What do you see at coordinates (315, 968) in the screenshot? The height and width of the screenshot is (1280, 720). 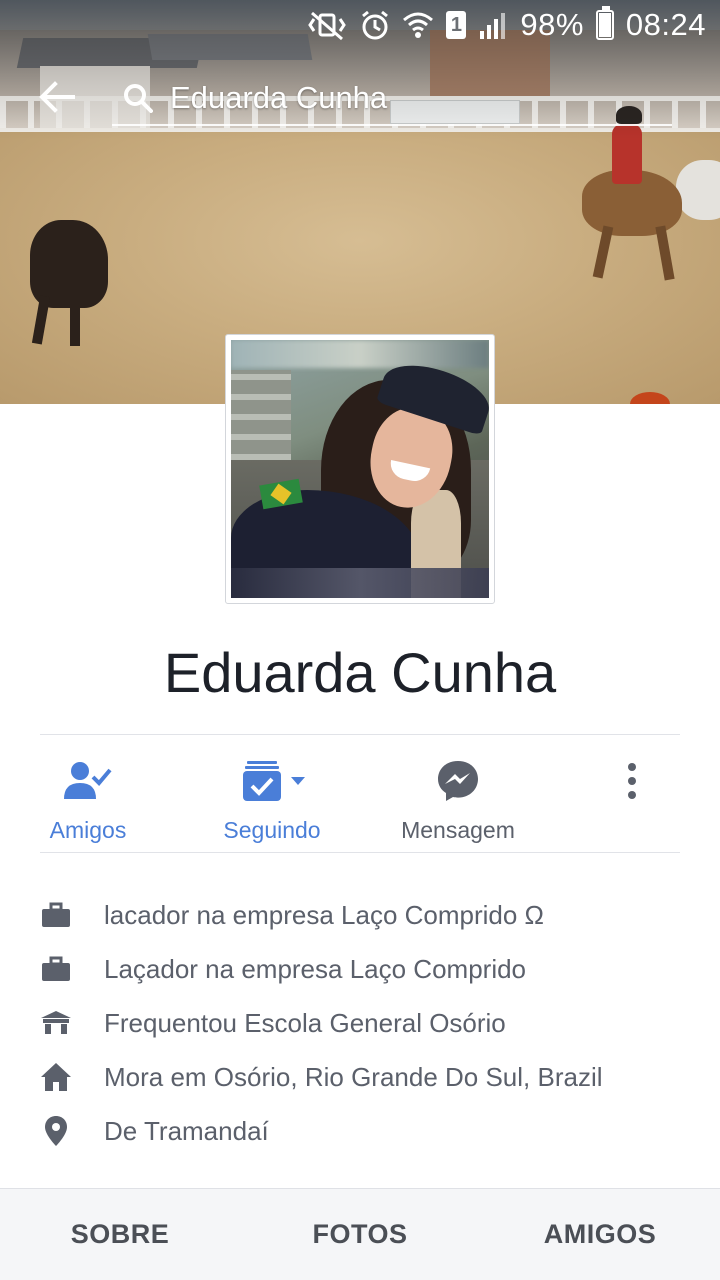 I see `about-item-text: Laçador na empresa Laço Comprido` at bounding box center [315, 968].